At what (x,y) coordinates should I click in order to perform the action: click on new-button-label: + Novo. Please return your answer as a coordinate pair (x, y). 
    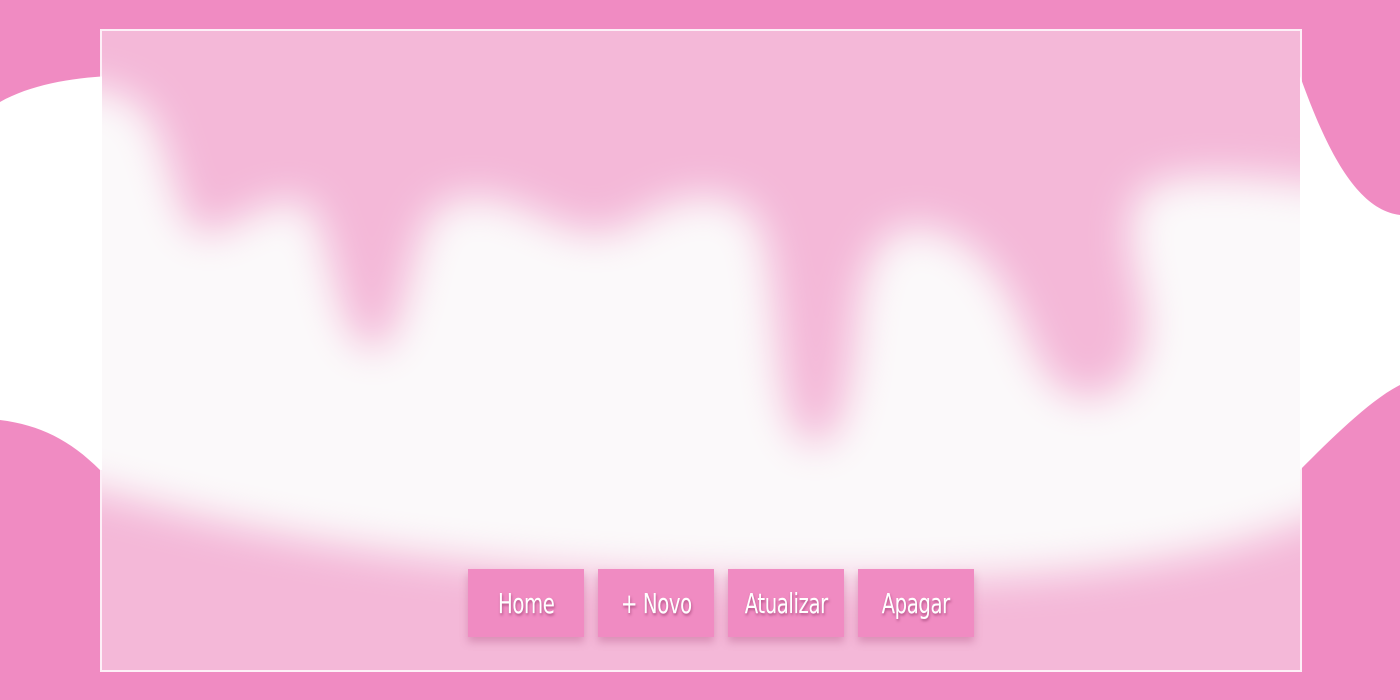
    Looking at the image, I should click on (656, 603).